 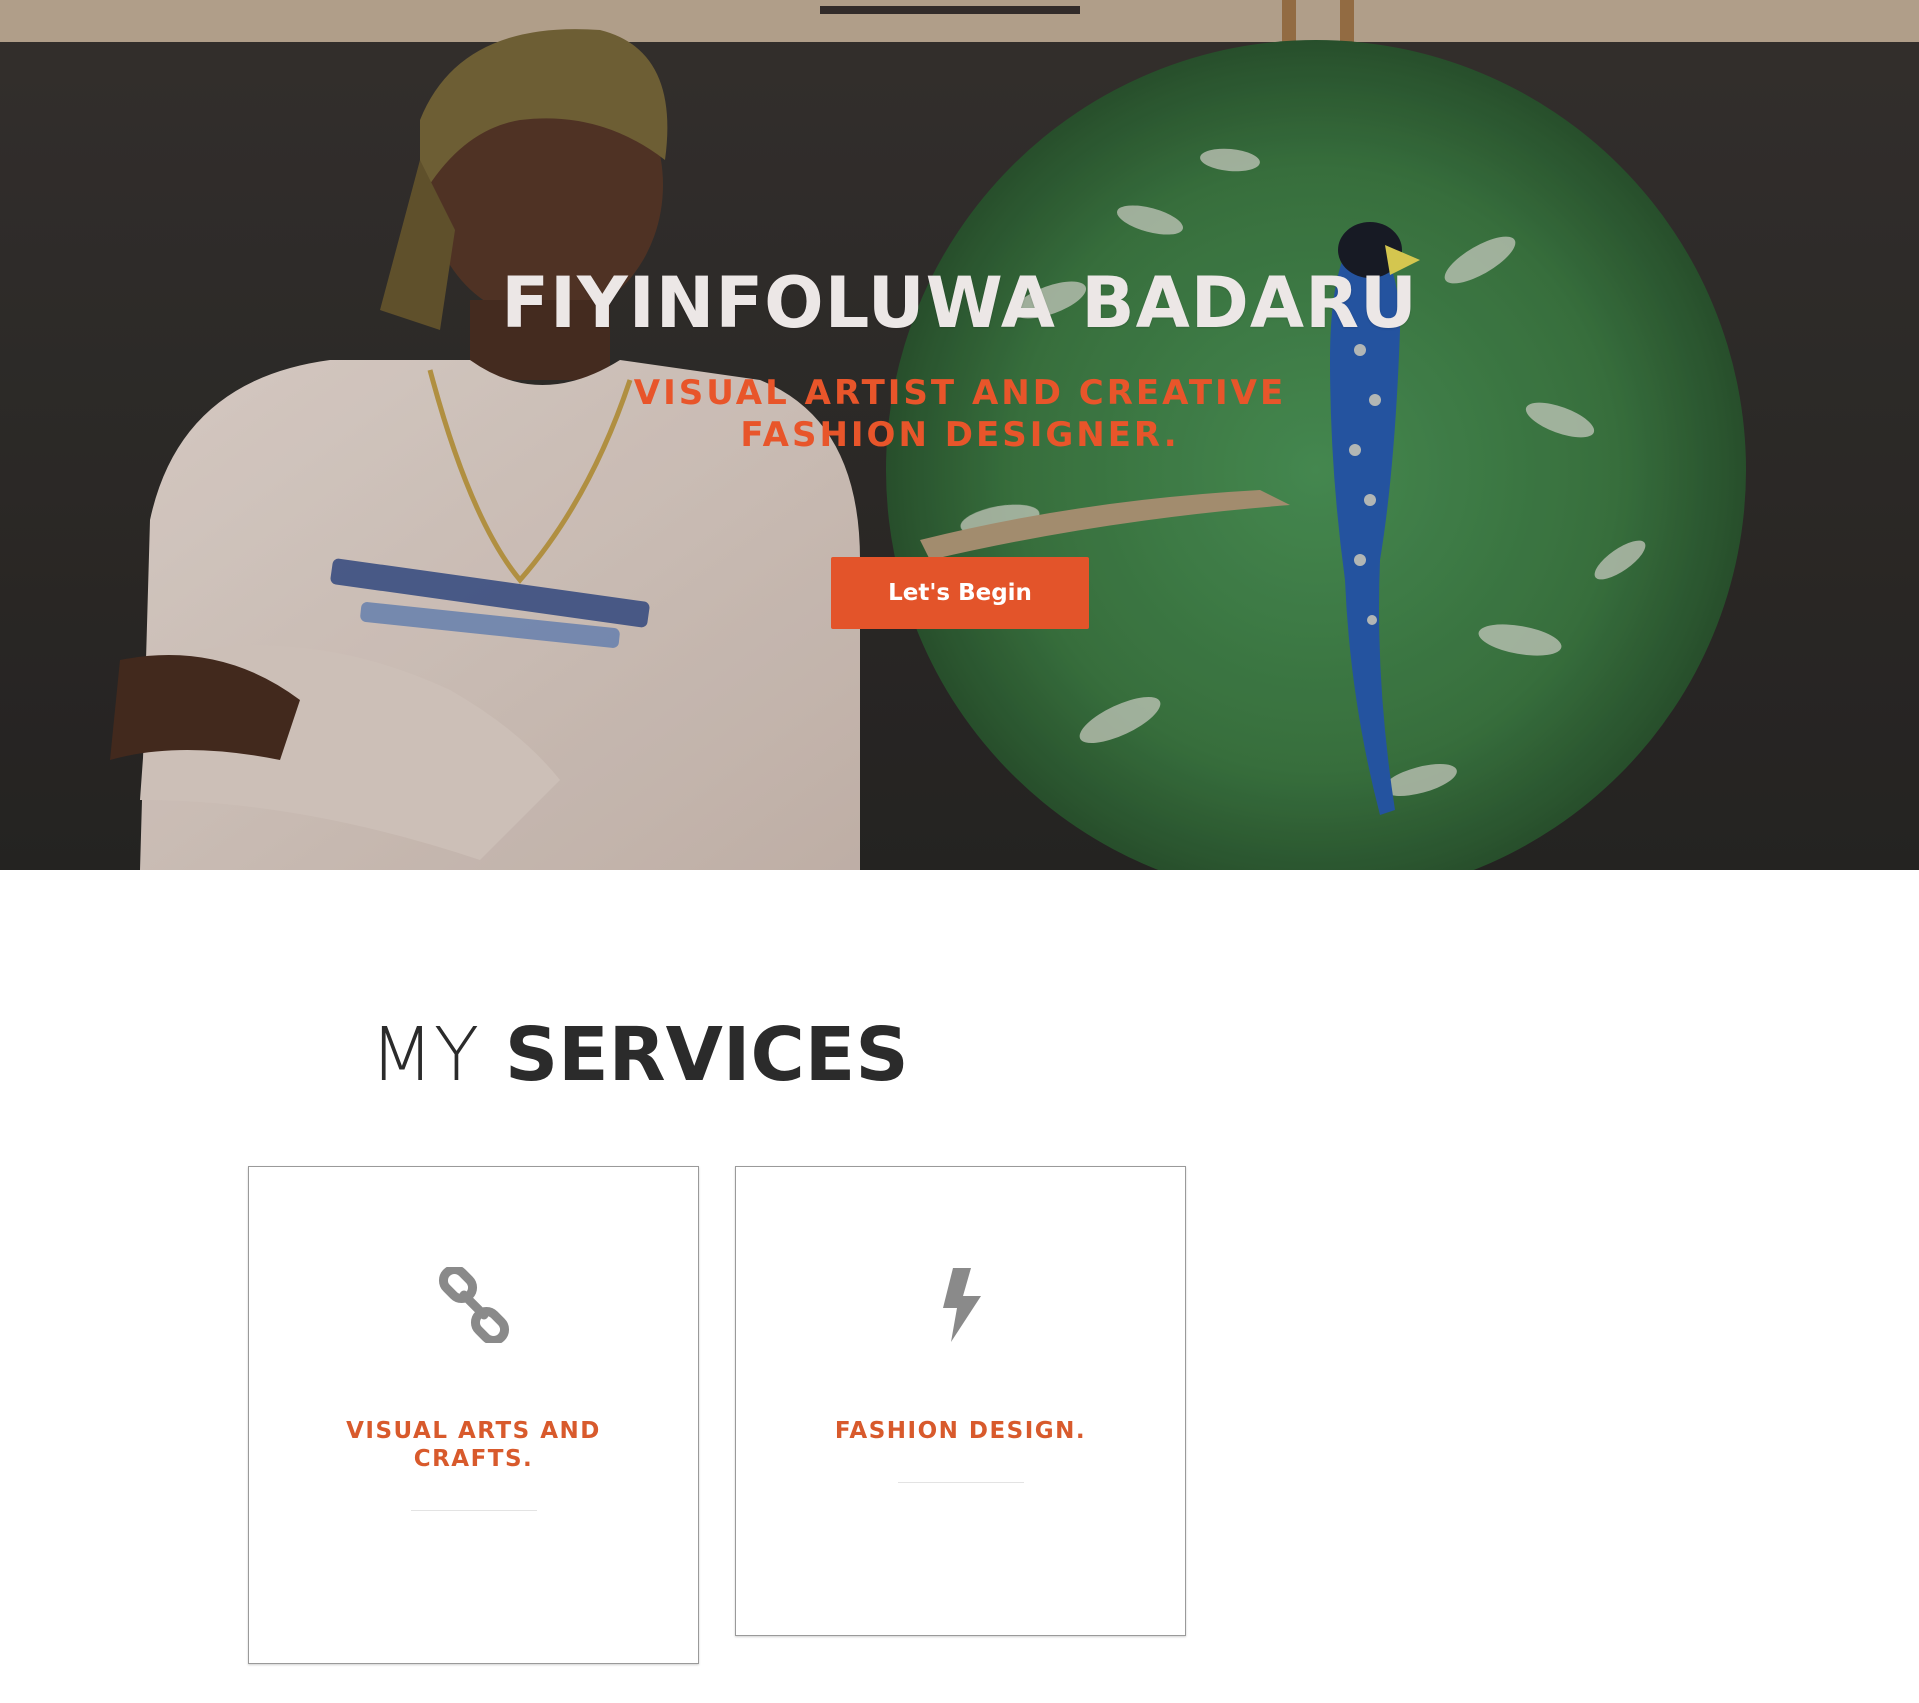 What do you see at coordinates (473, 1415) in the screenshot?
I see `service-card-visual-arts: VISUAL ARTS AND CRAFTS.` at bounding box center [473, 1415].